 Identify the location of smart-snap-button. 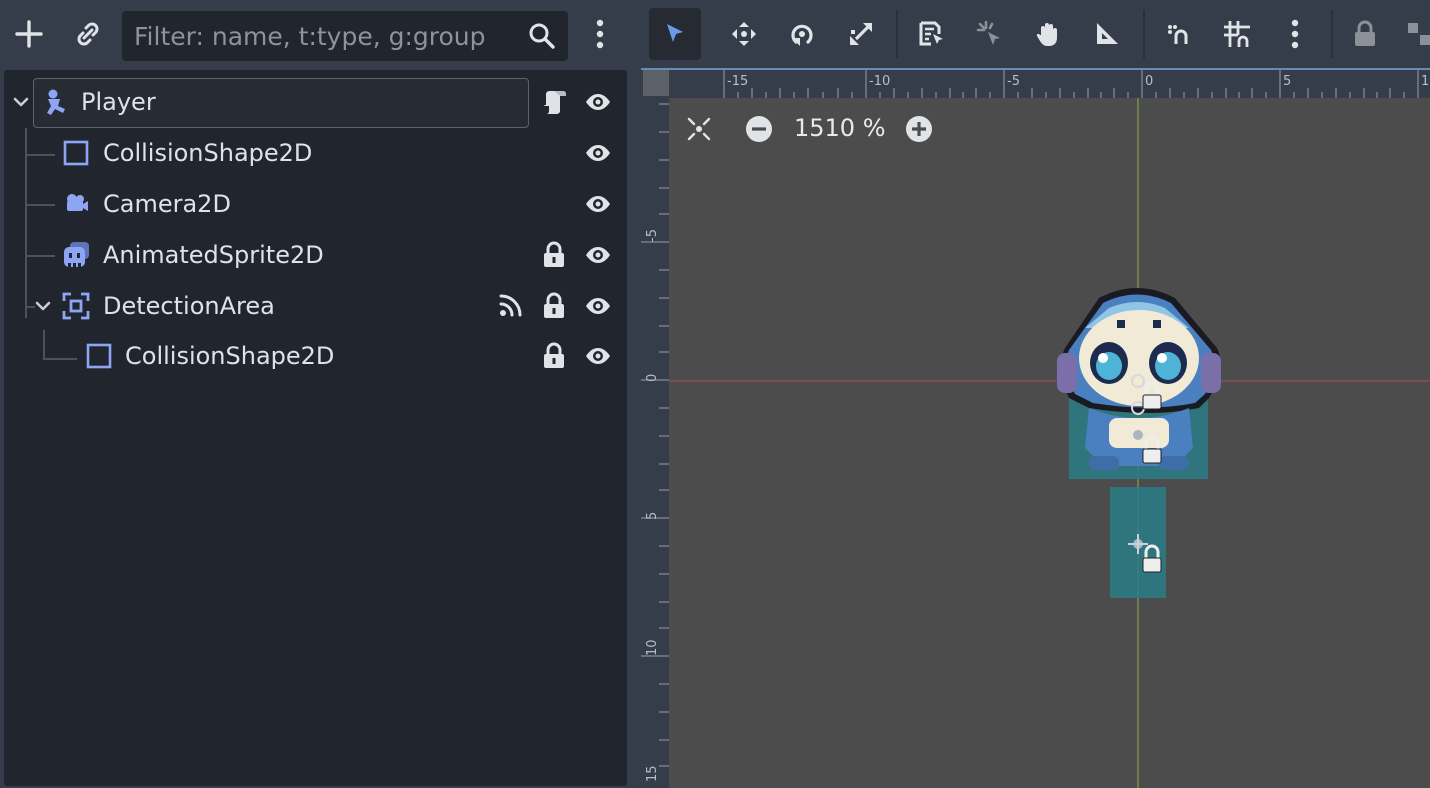
(1179, 34).